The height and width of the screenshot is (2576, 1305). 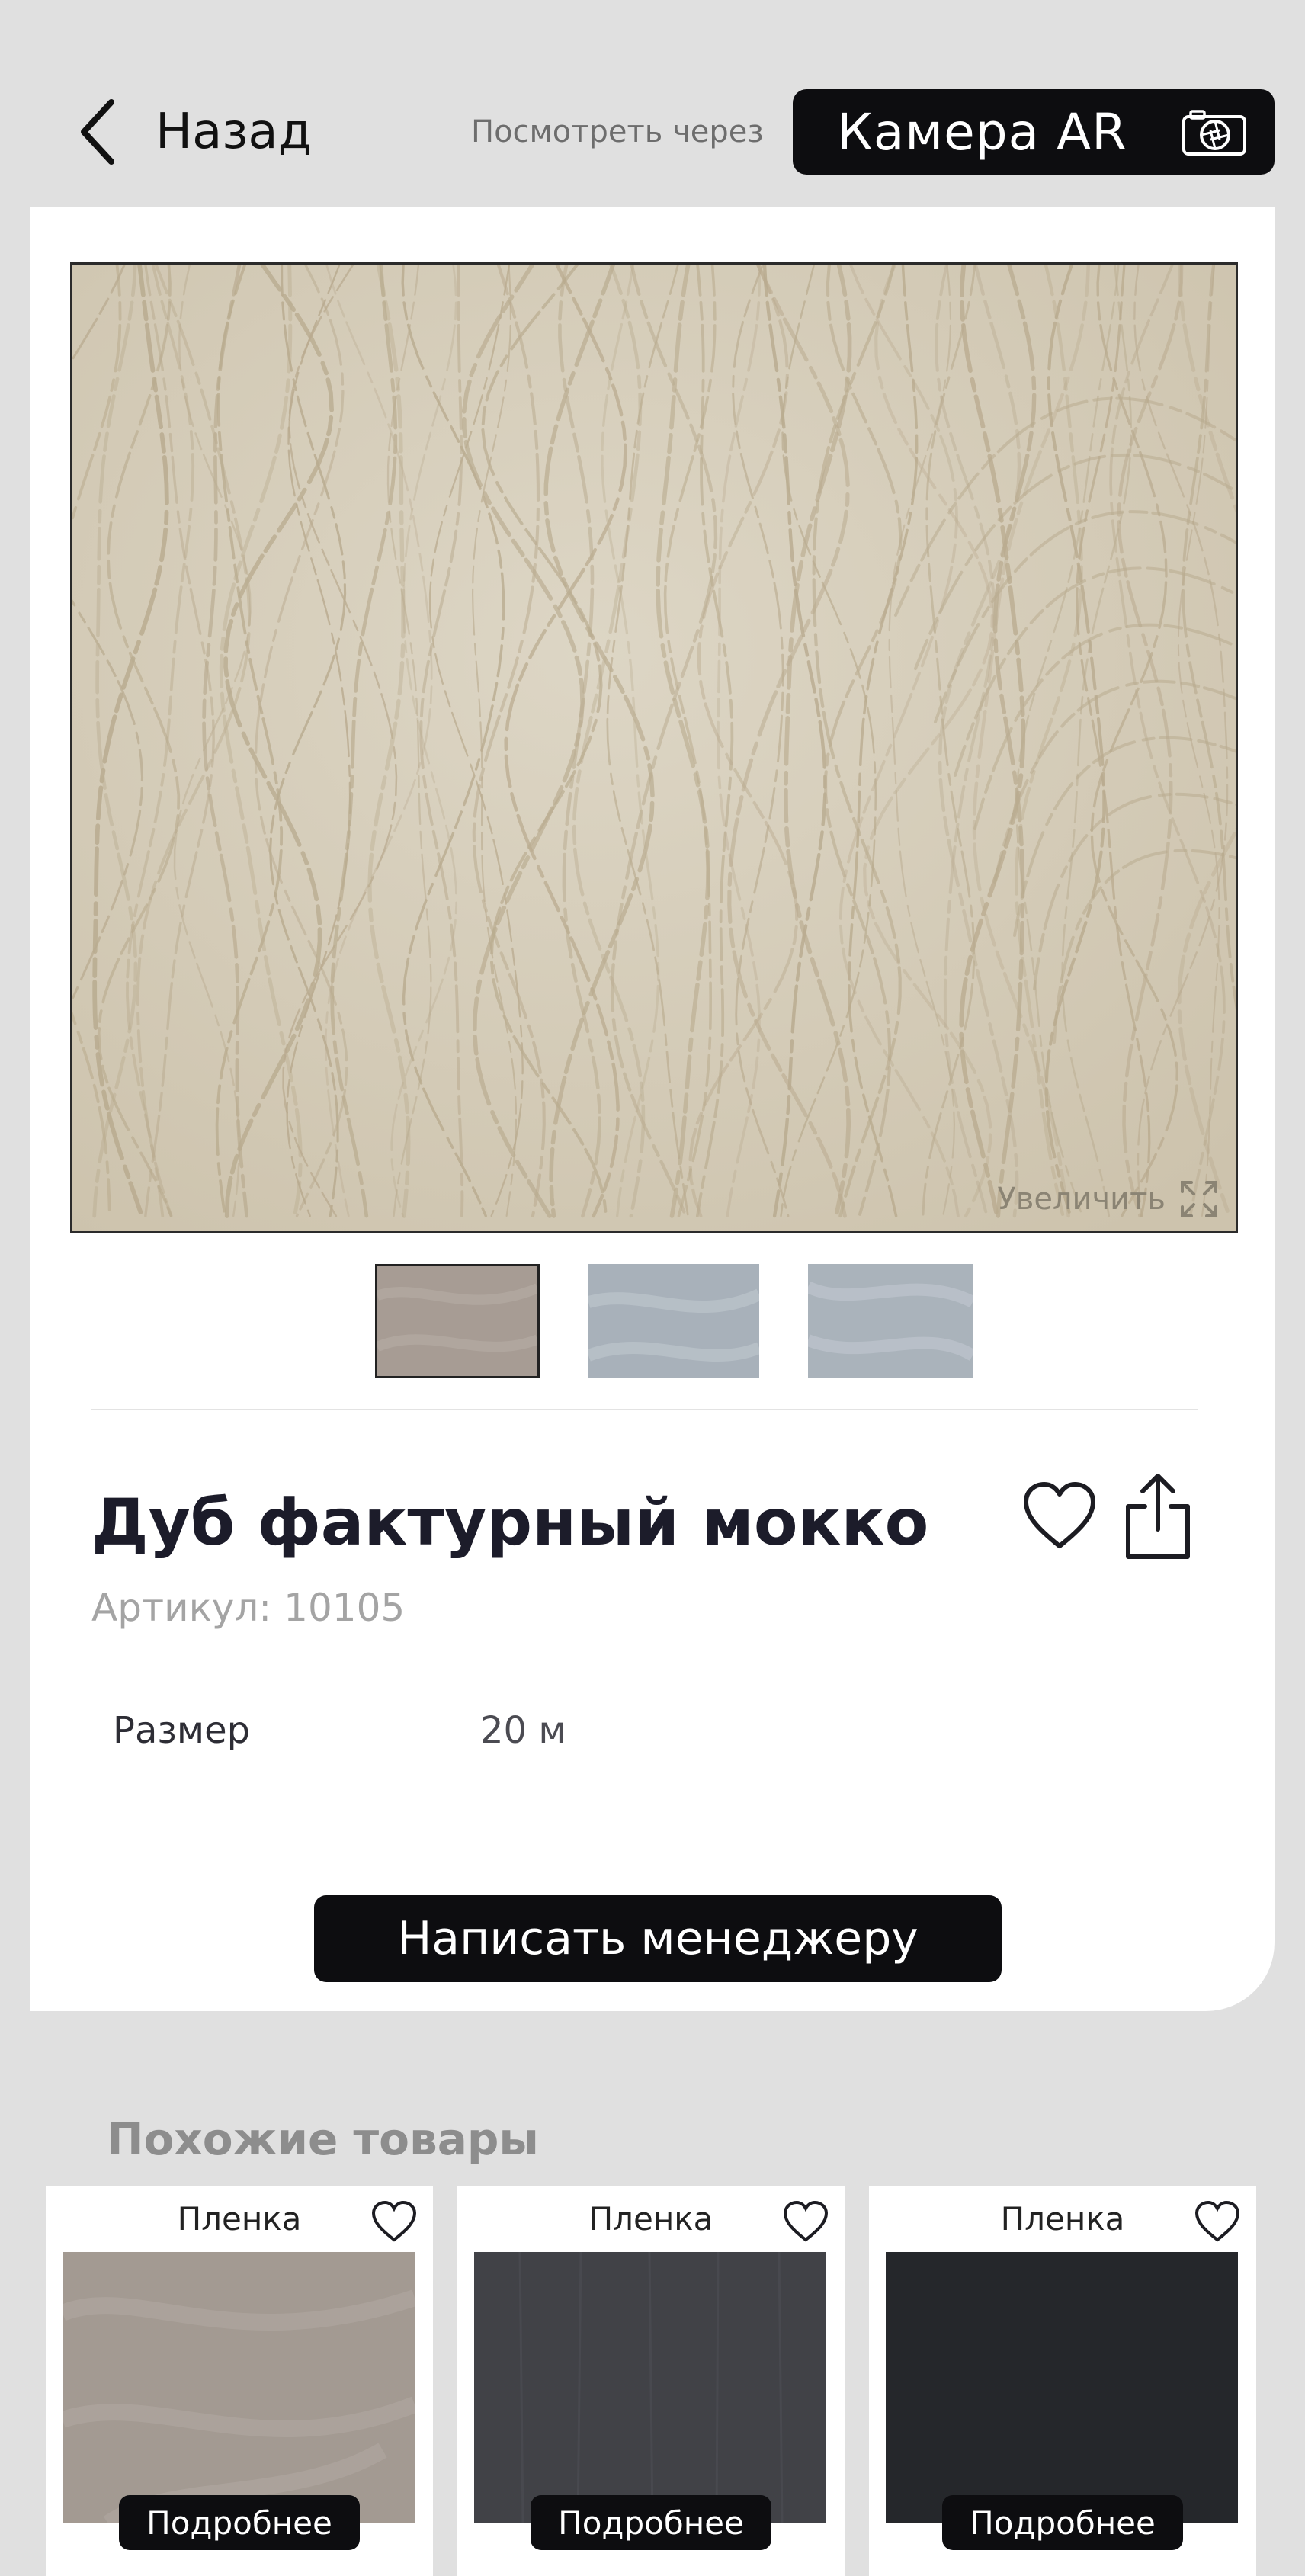 I want to click on product-sku: Артикул: 10105, so click(x=248, y=1608).